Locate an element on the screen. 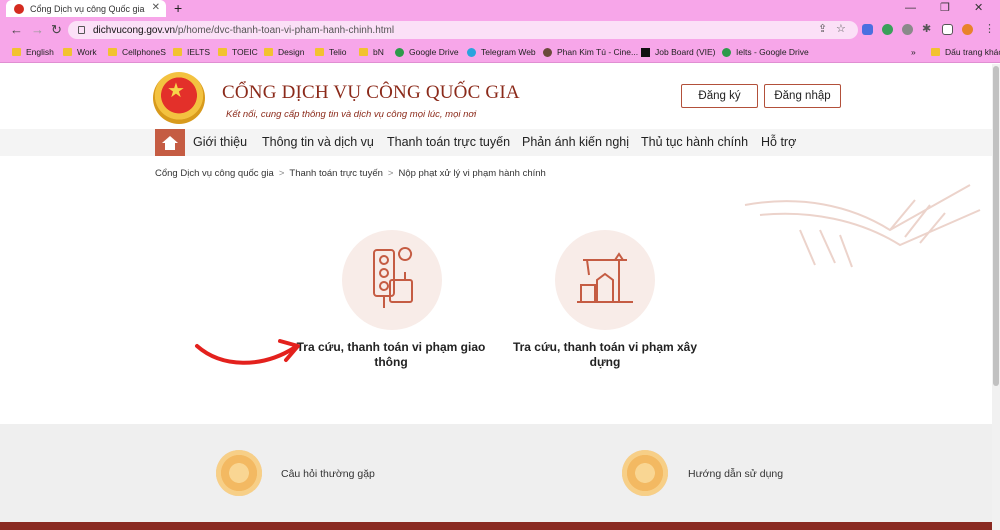 This screenshot has height=530, width=1000. bookmark-star-icon: ☆ is located at coordinates (841, 28).